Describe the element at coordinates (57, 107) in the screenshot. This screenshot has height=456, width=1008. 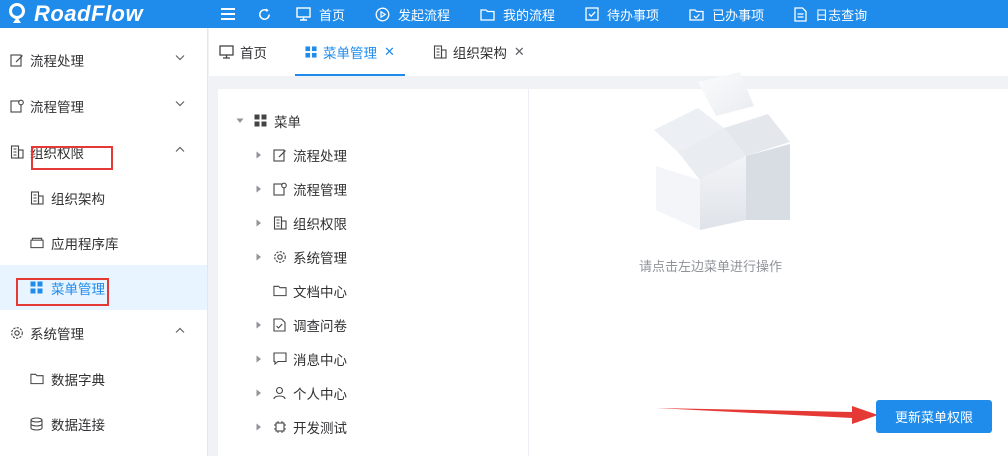
I see `sidebar-group-label: 流程管理` at that location.